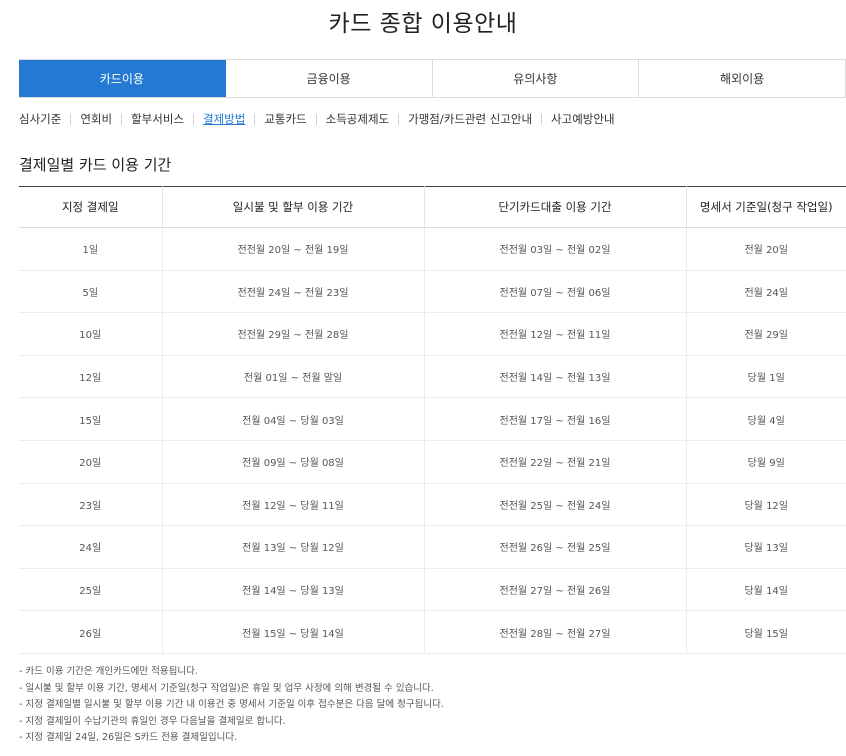  I want to click on cell-payment-day: 15일, so click(91, 419).